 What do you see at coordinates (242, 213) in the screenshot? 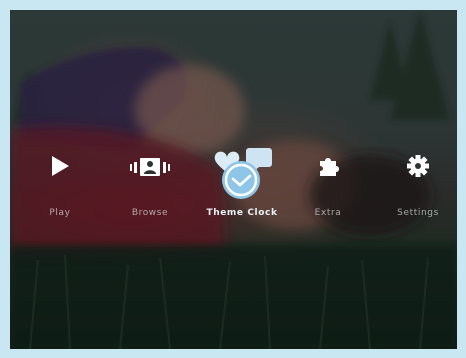
I see `menu-item-label: Theme Clock` at bounding box center [242, 213].